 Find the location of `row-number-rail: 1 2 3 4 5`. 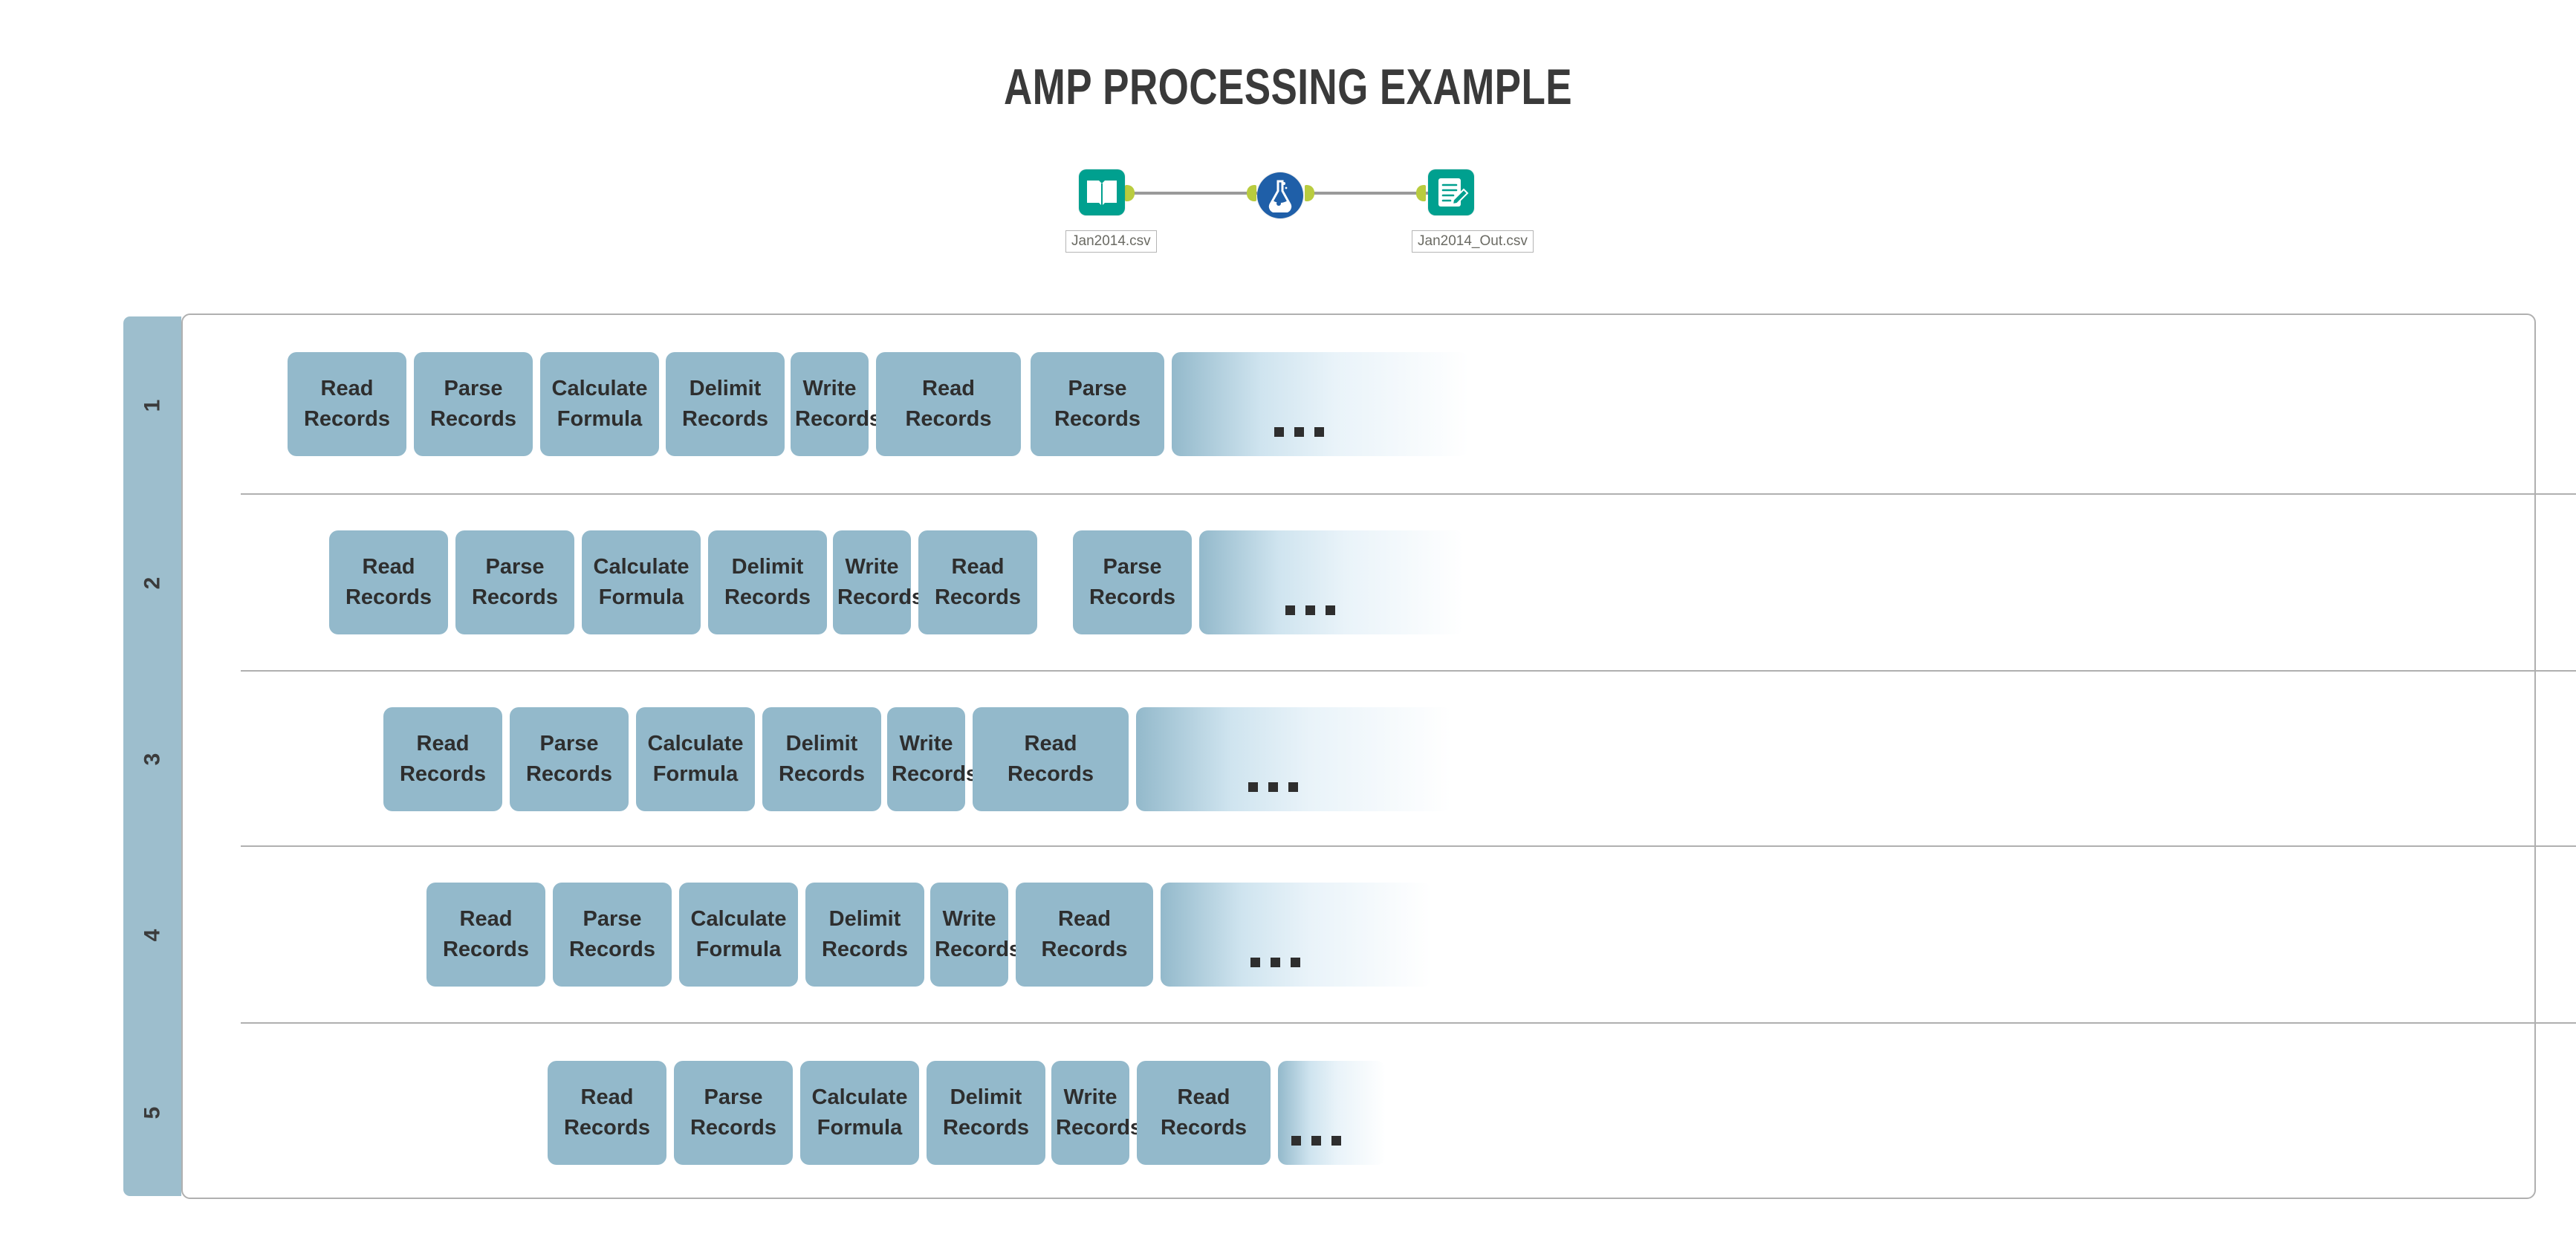

row-number-rail: 1 2 3 4 5 is located at coordinates (152, 756).